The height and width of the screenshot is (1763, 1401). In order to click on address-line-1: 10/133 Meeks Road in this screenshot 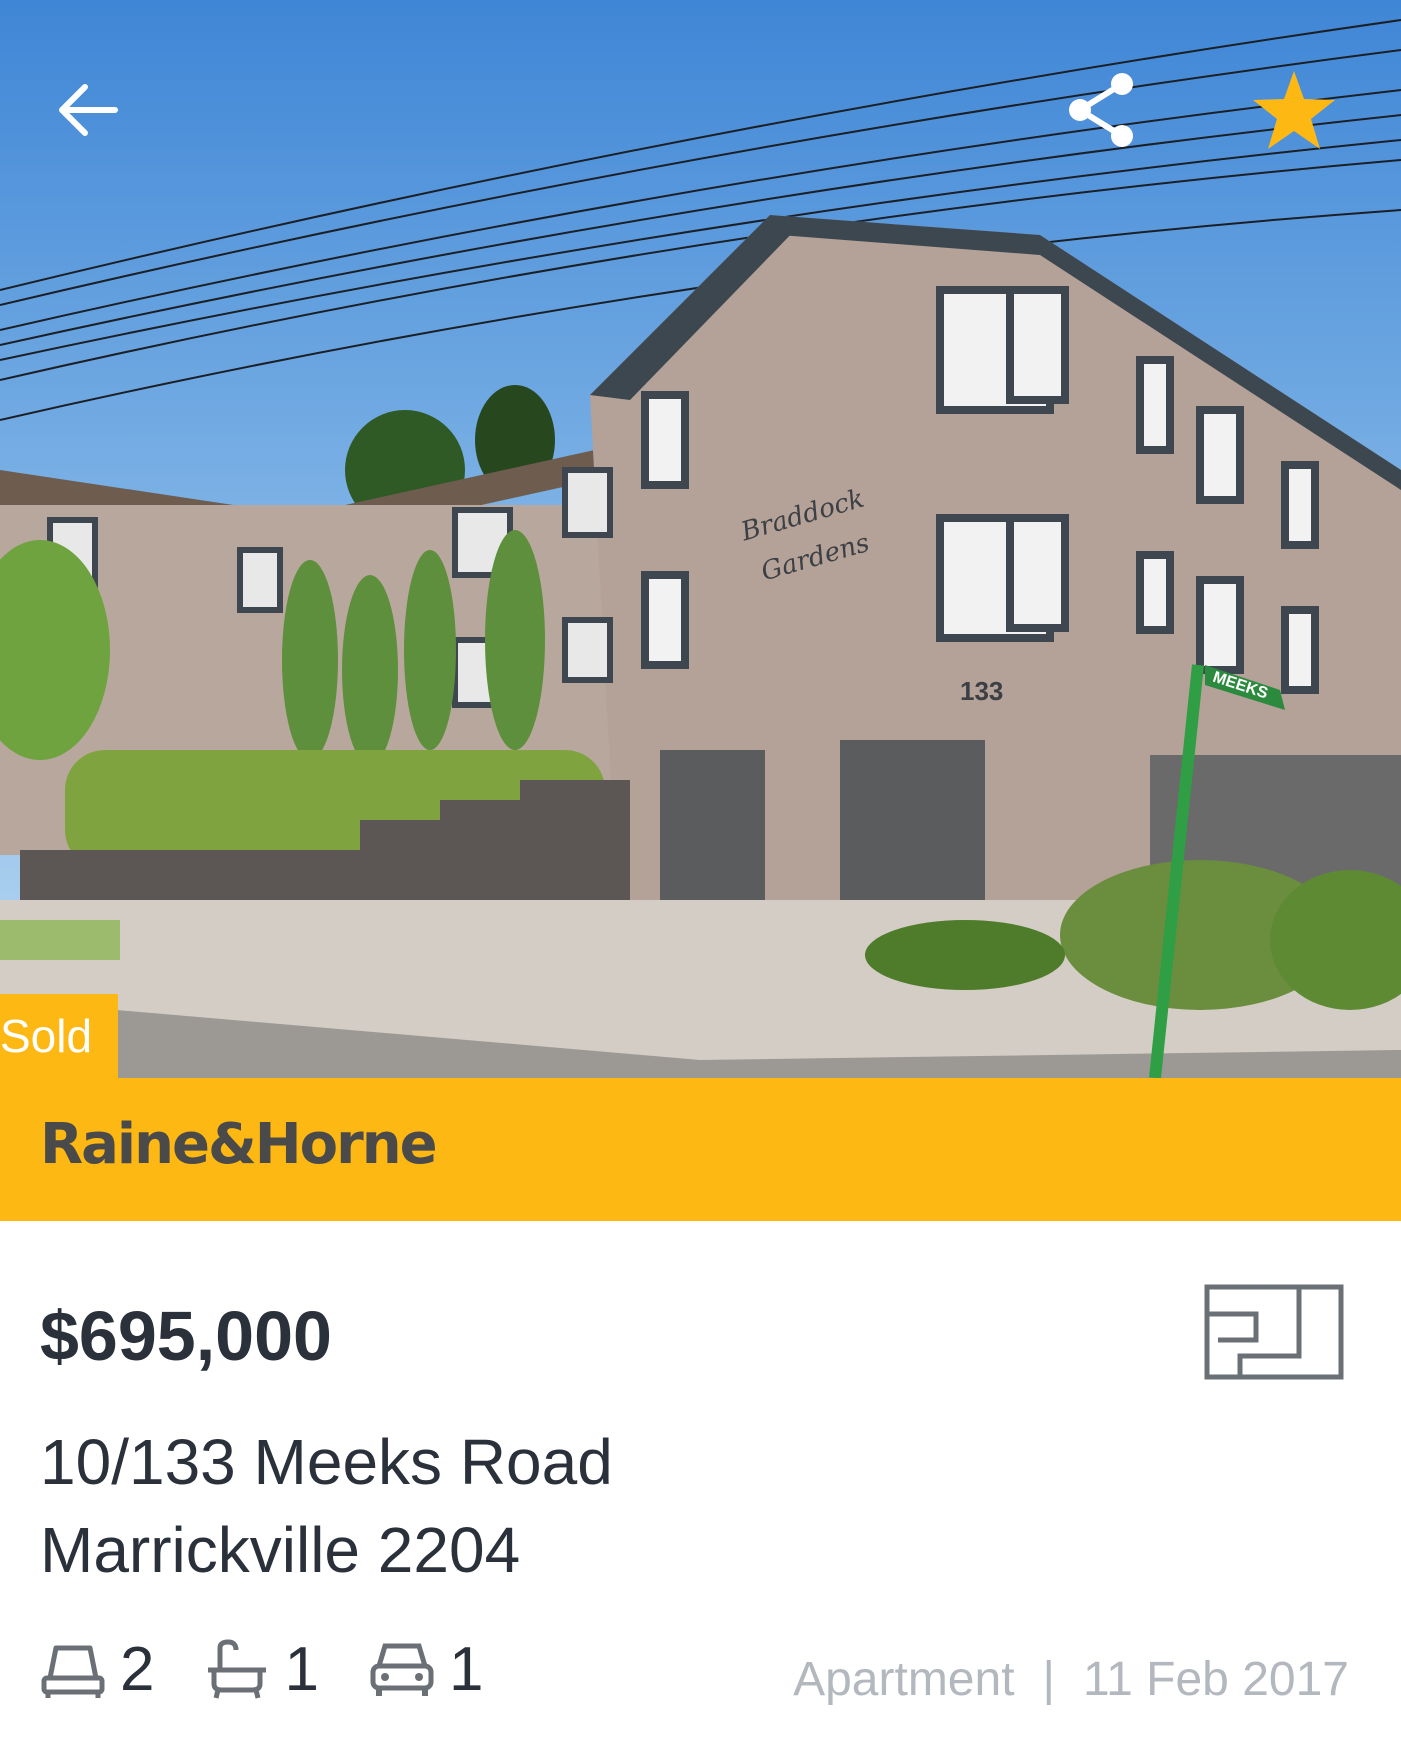, I will do `click(326, 1462)`.